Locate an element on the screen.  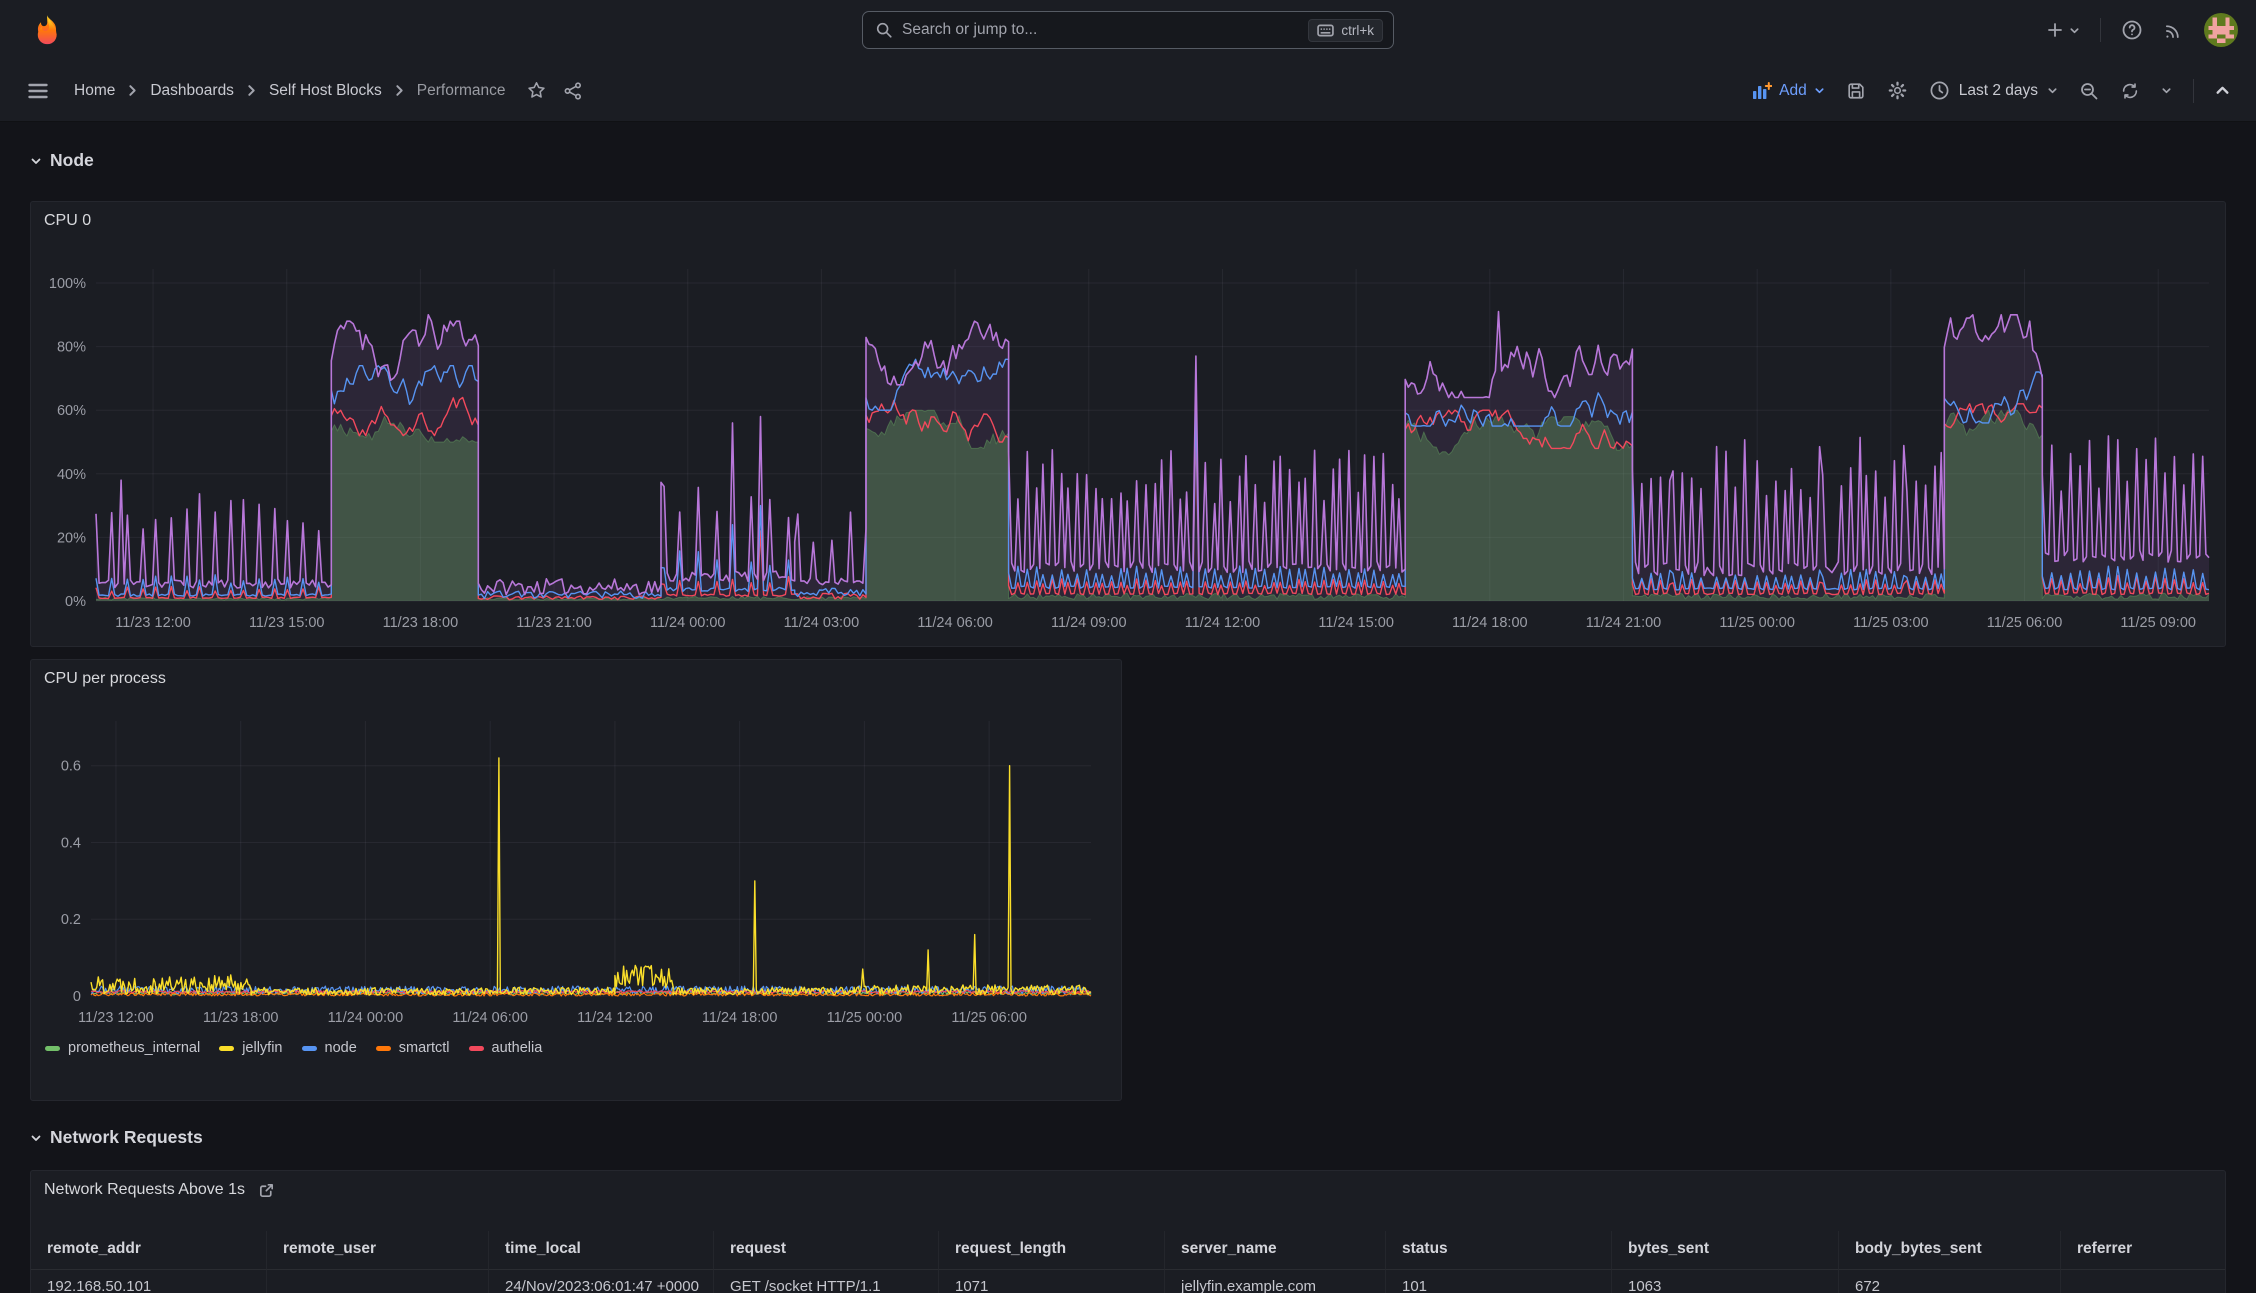
x-axis-tick-label: 11/24 03:00 is located at coordinates (822, 623).